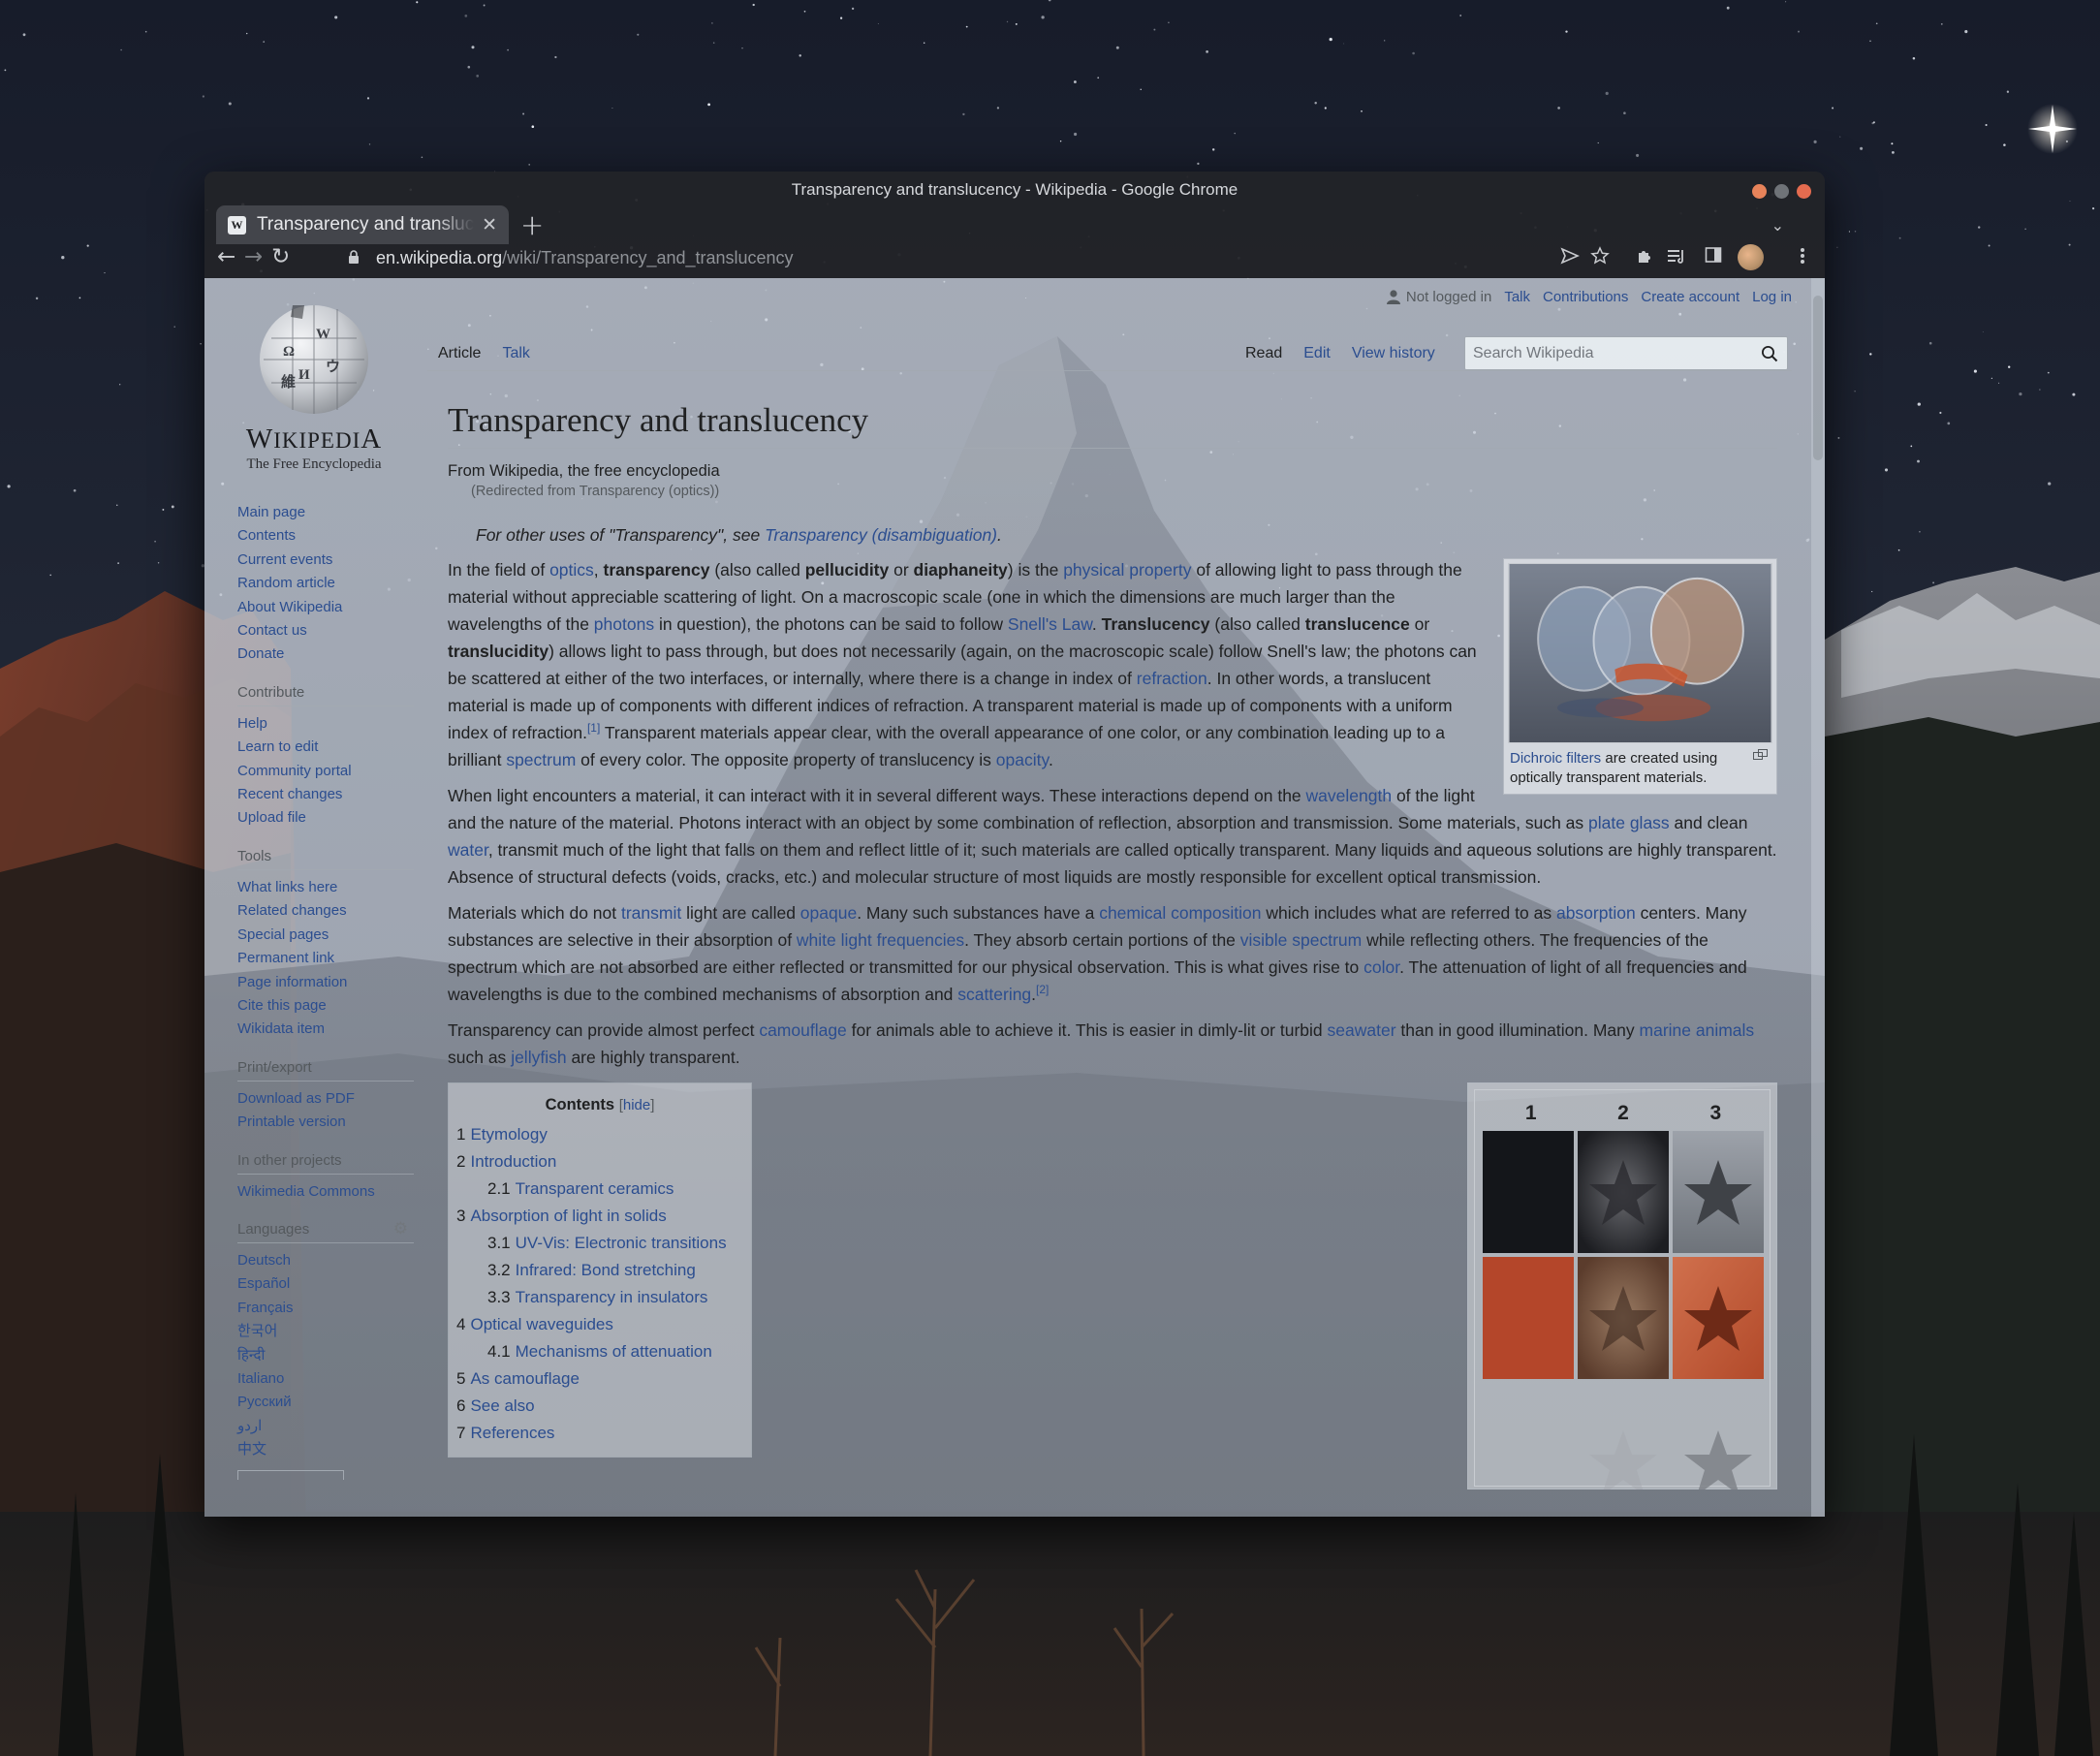 The width and height of the screenshot is (2100, 1756). I want to click on tab-edit: Edit, so click(1317, 354).